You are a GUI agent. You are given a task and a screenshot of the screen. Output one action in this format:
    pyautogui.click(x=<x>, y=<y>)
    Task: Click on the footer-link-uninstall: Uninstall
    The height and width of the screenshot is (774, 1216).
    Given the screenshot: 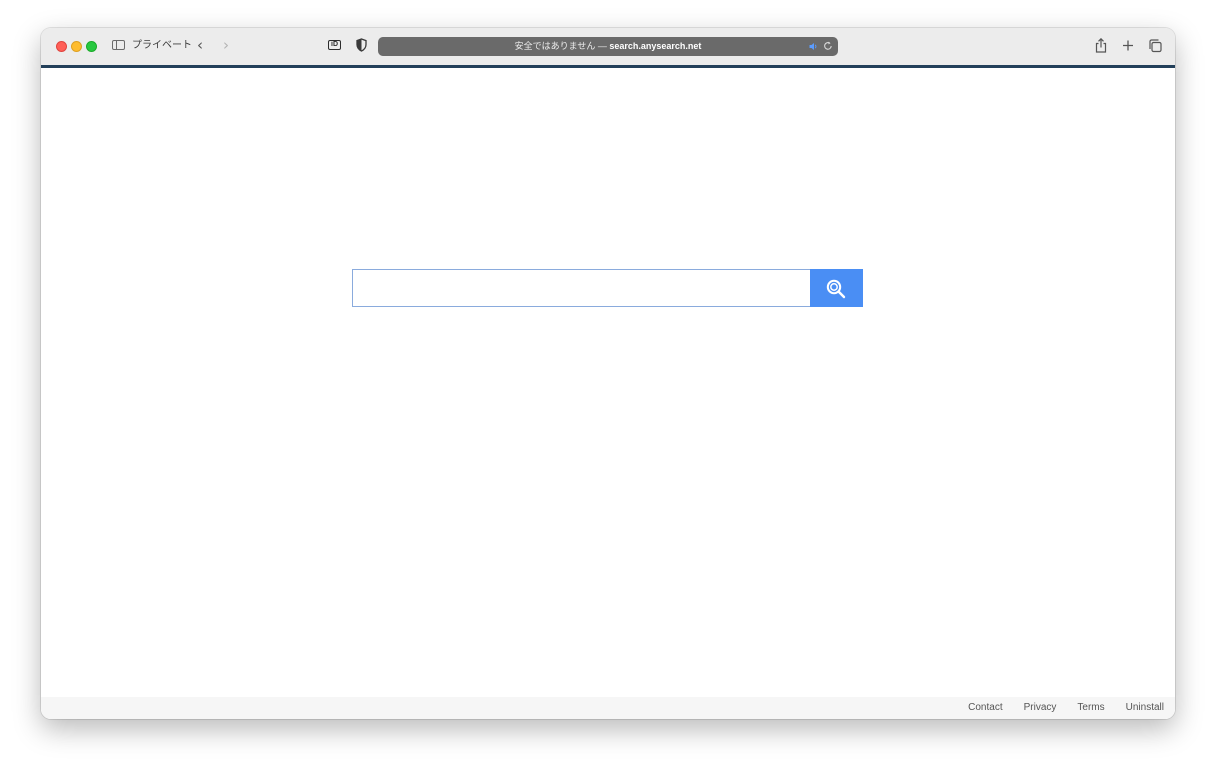 What is the action you would take?
    pyautogui.click(x=1145, y=708)
    